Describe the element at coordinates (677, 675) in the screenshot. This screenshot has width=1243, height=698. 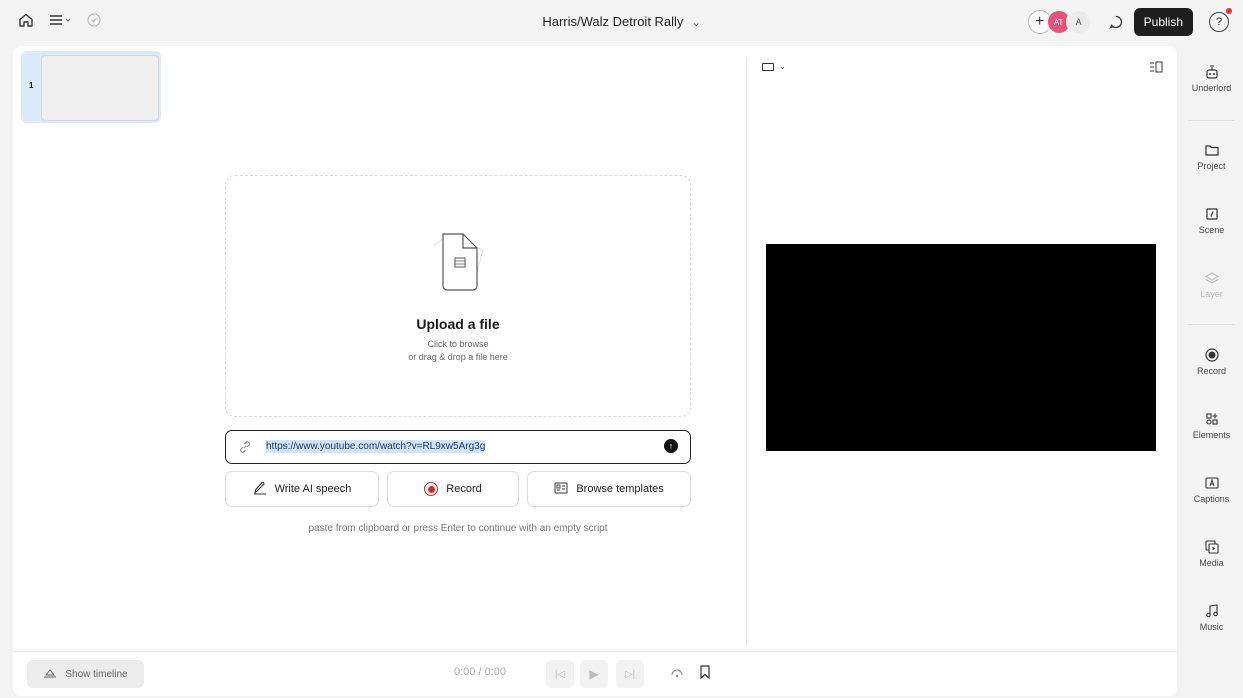
I see `loop-icon` at that location.